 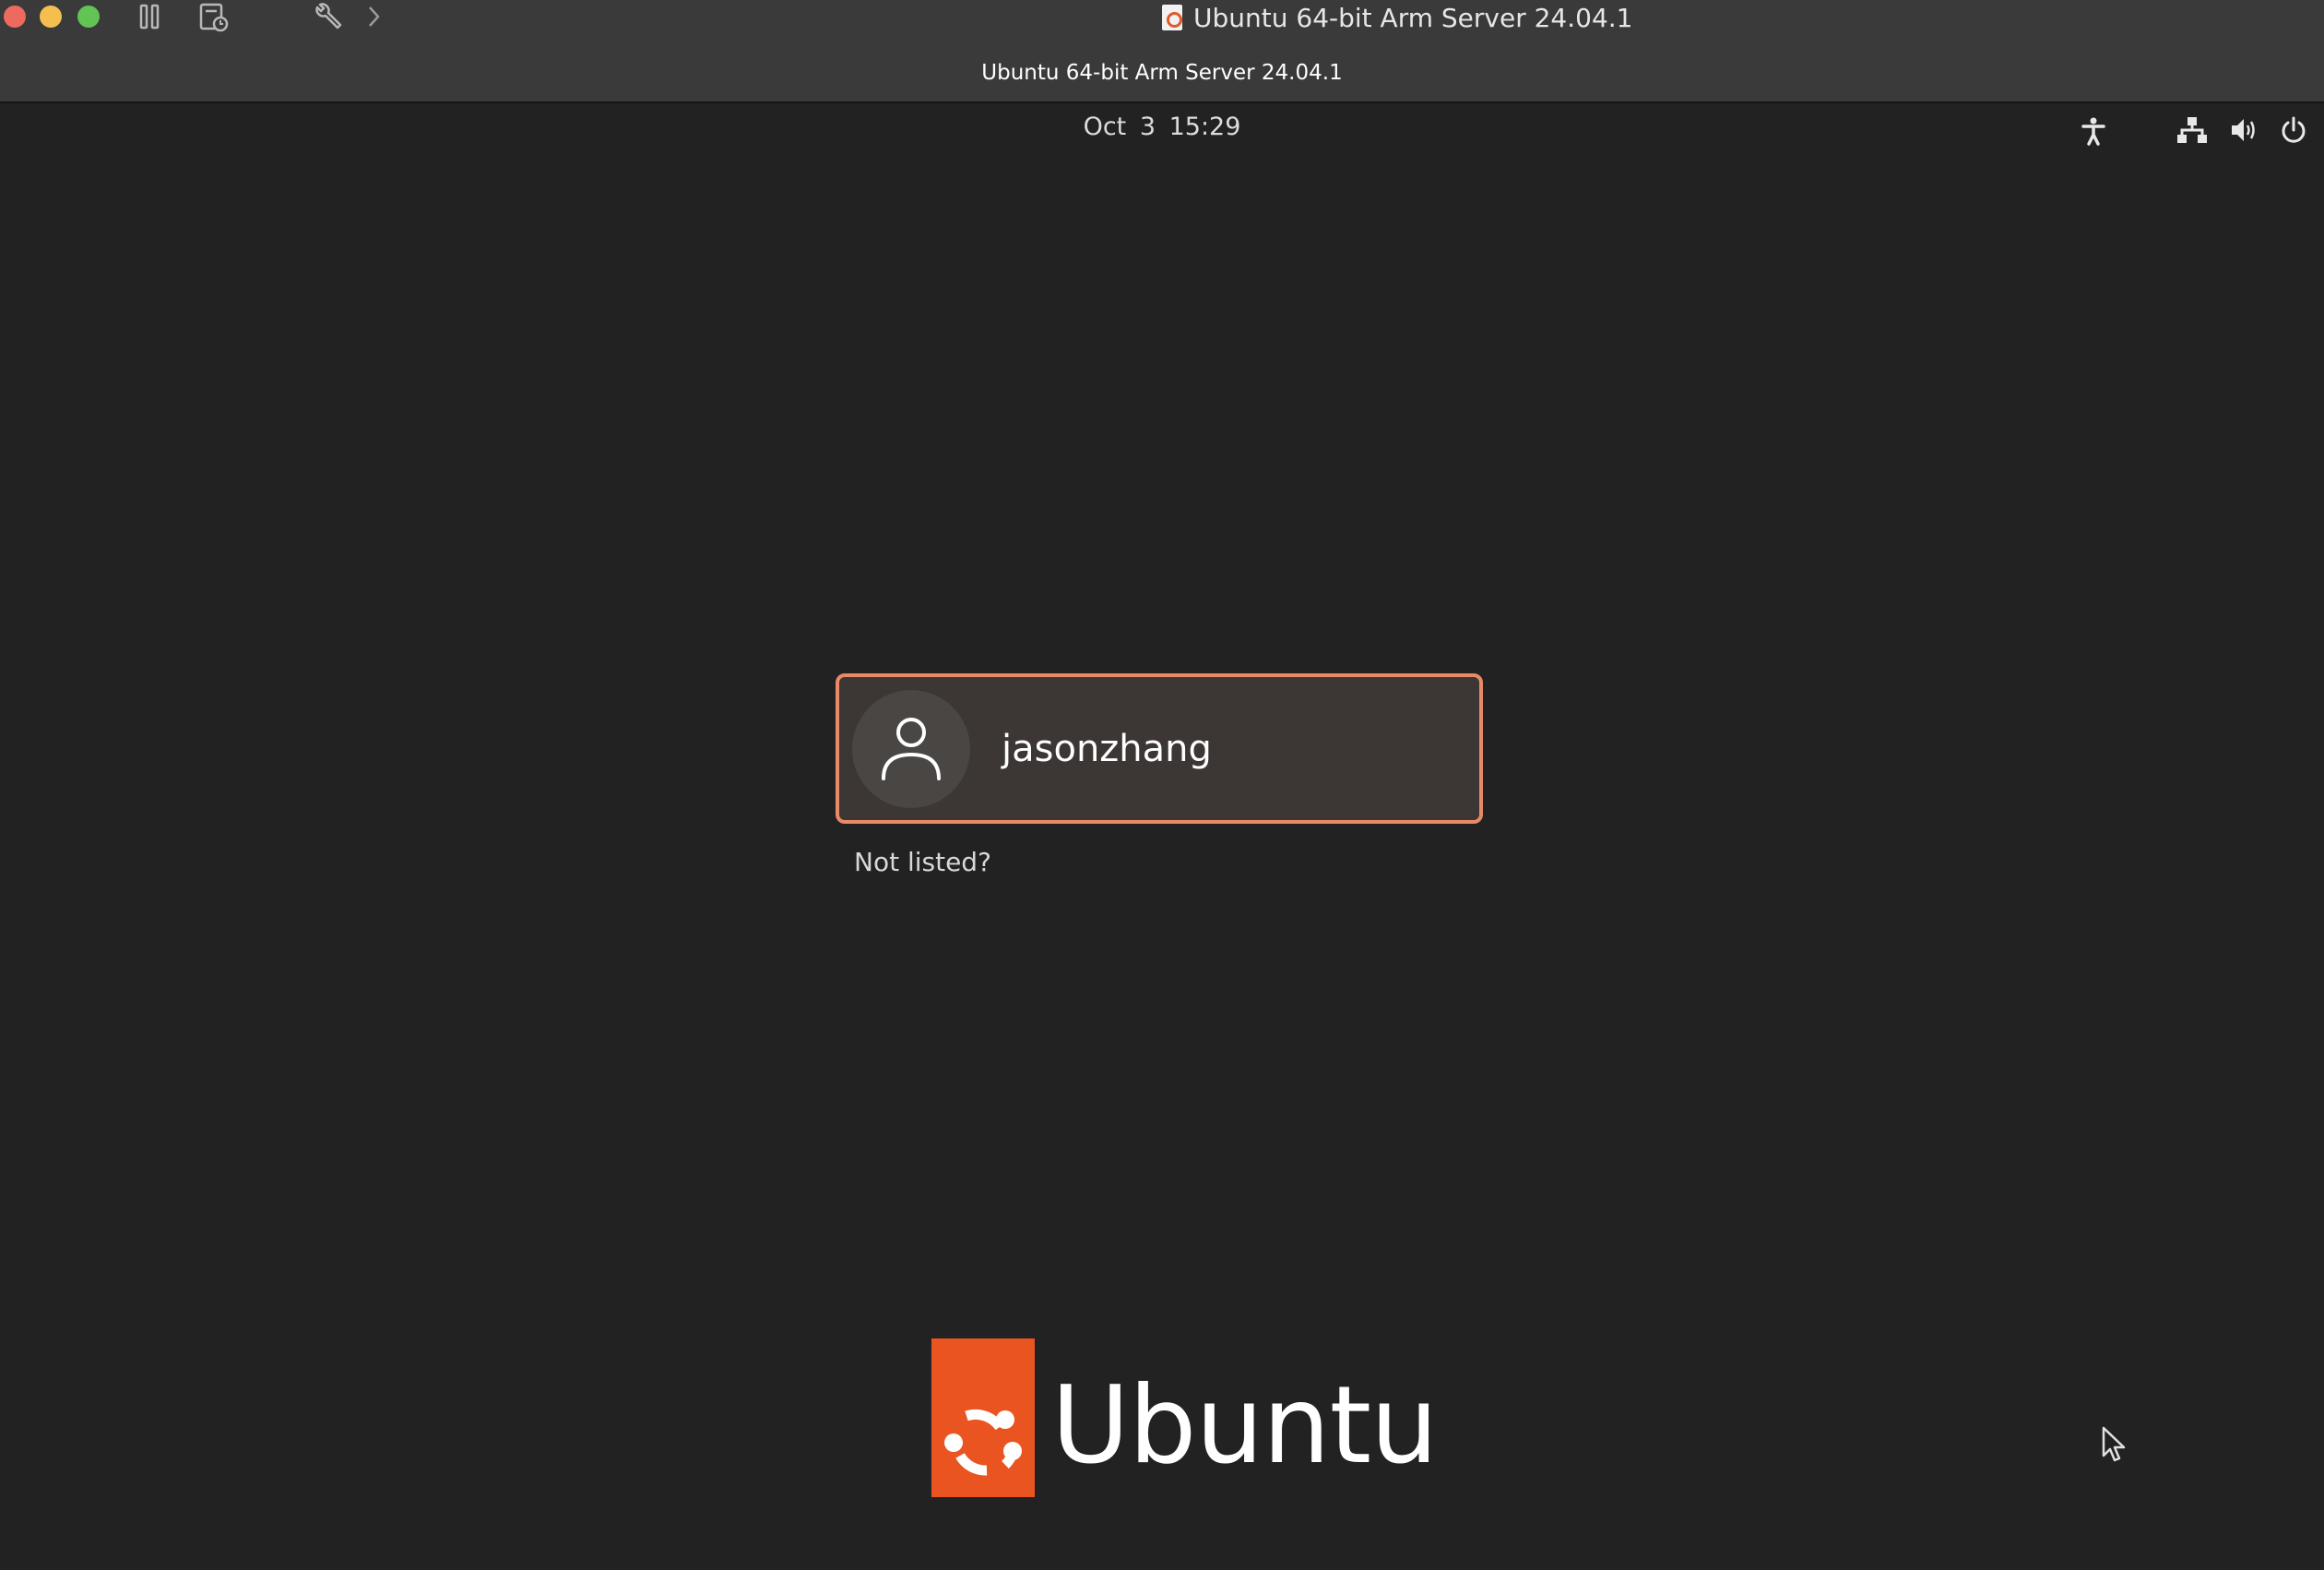 I want to click on user-icon, so click(x=911, y=748).